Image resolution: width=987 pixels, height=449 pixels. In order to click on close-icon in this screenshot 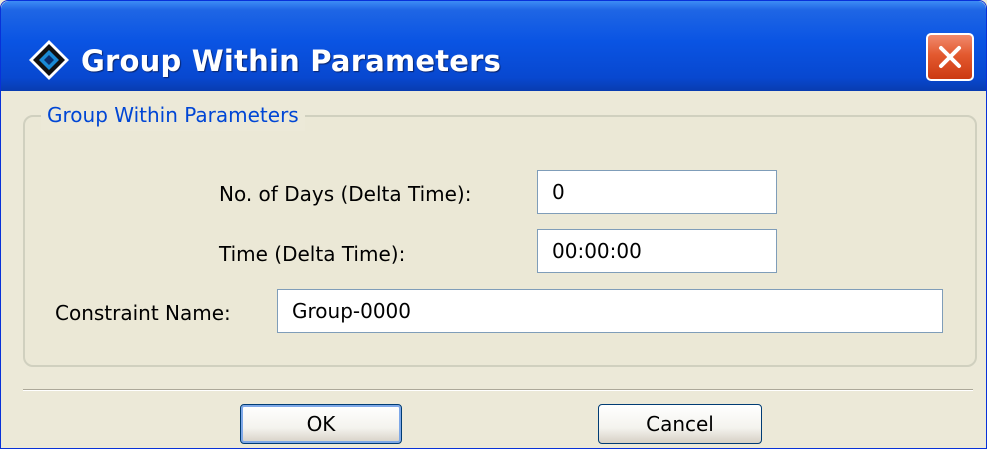, I will do `click(950, 57)`.